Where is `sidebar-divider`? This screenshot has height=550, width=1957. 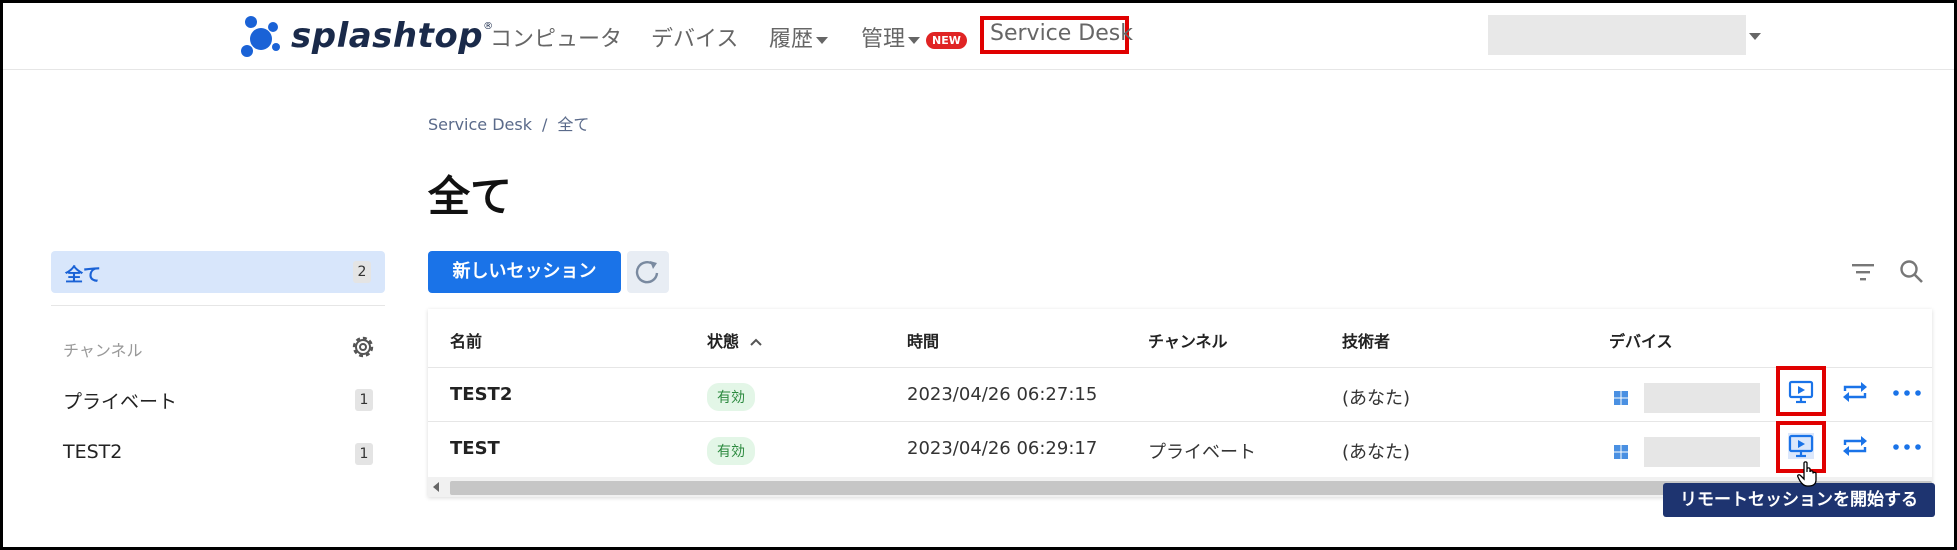 sidebar-divider is located at coordinates (218, 305).